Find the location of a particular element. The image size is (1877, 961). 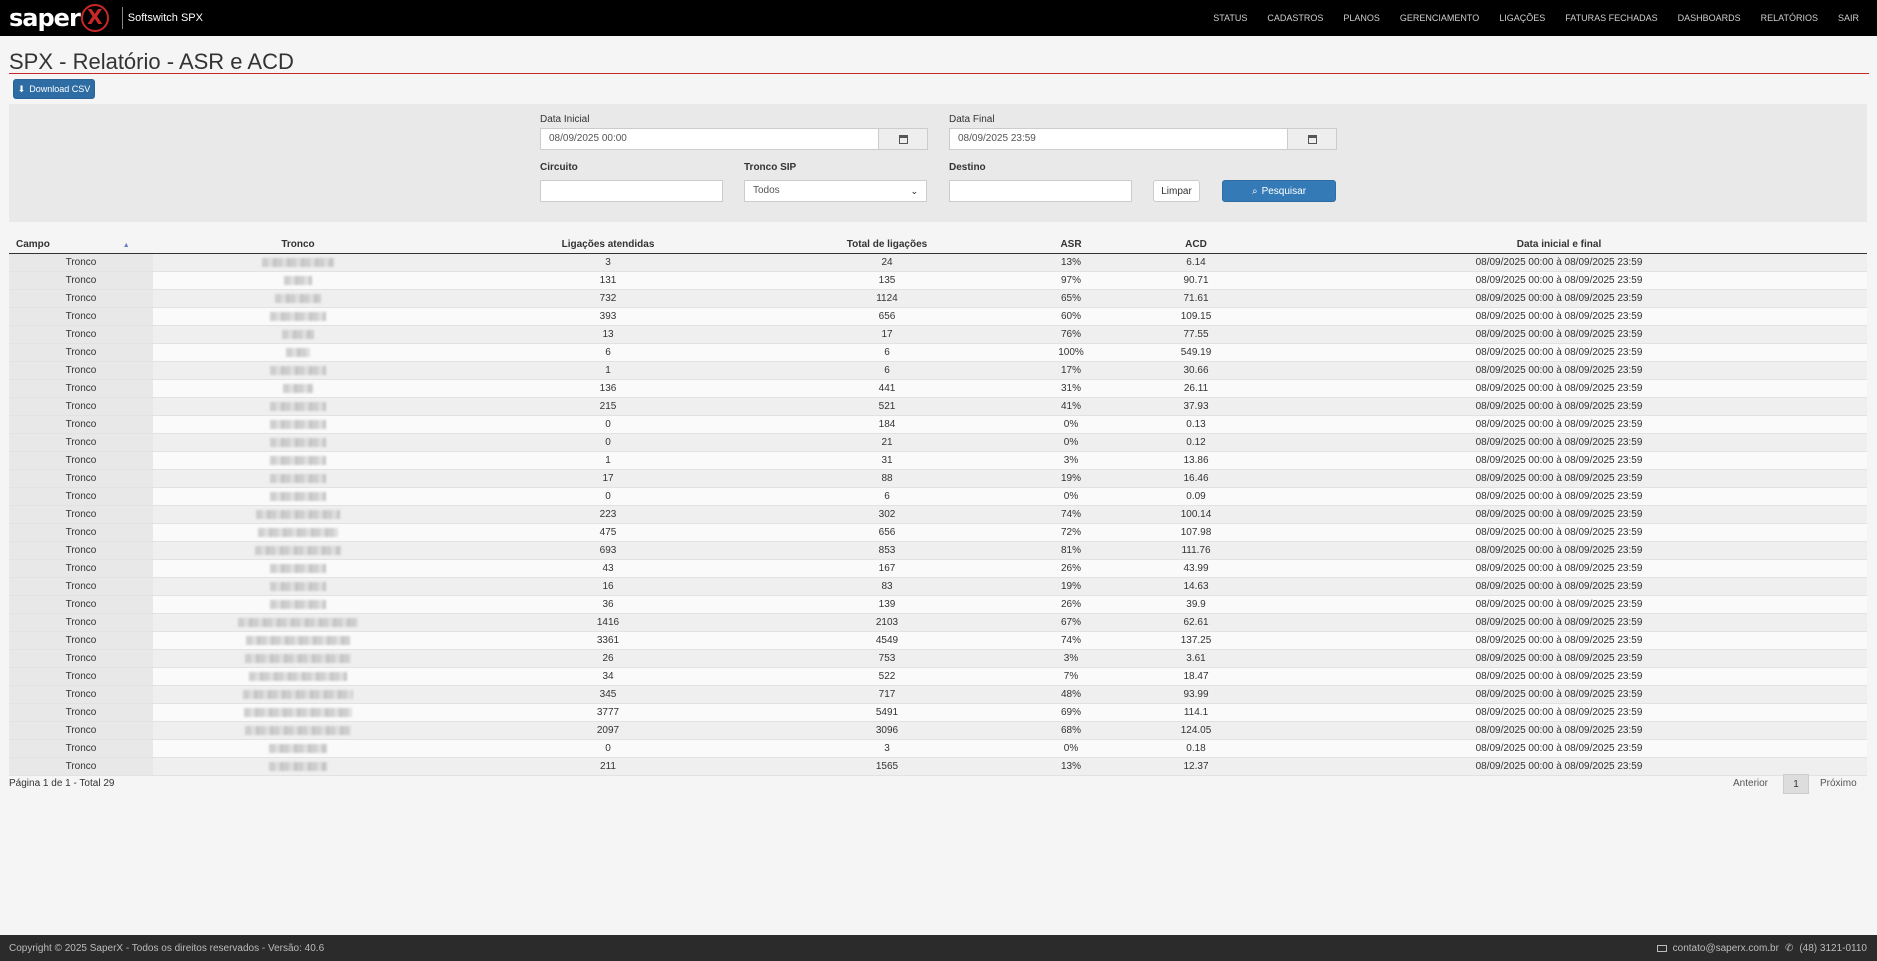

cell-total: 83 is located at coordinates (887, 586).